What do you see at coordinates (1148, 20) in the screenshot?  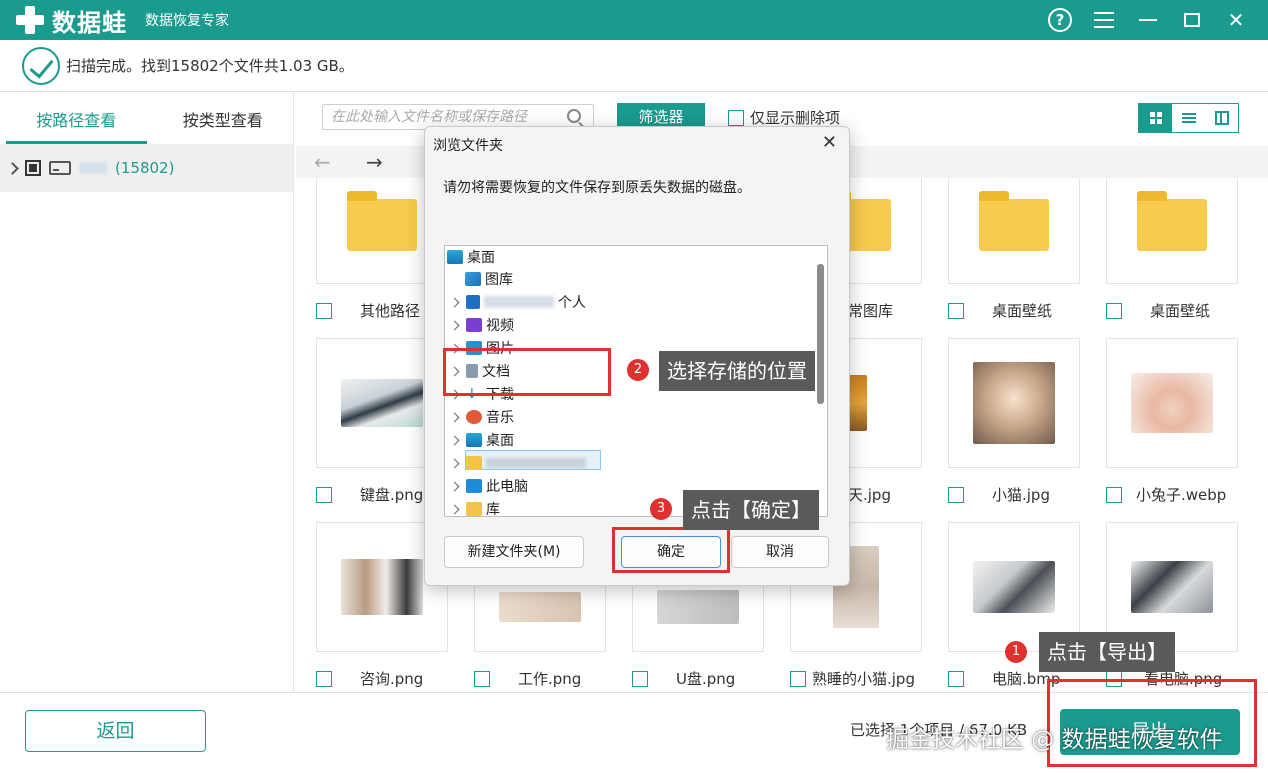 I see `minimize-icon` at bounding box center [1148, 20].